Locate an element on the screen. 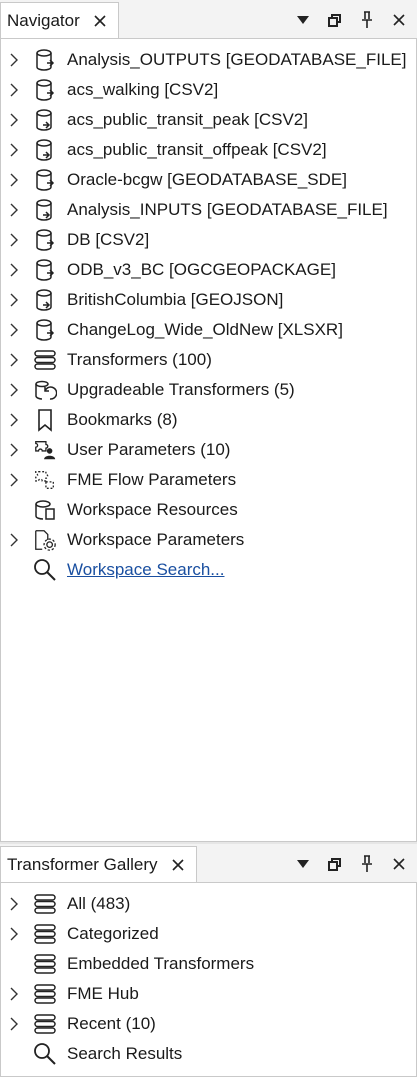 This screenshot has width=417, height=1077. navigator-item-upgradeable-transformers: Upgradeable Transformers (5) is located at coordinates (208, 390).